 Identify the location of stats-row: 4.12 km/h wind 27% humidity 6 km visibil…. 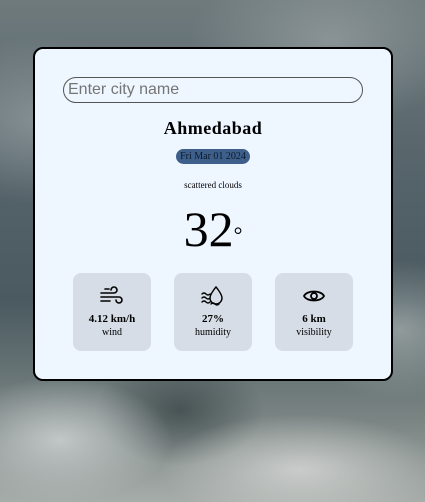
(213, 312).